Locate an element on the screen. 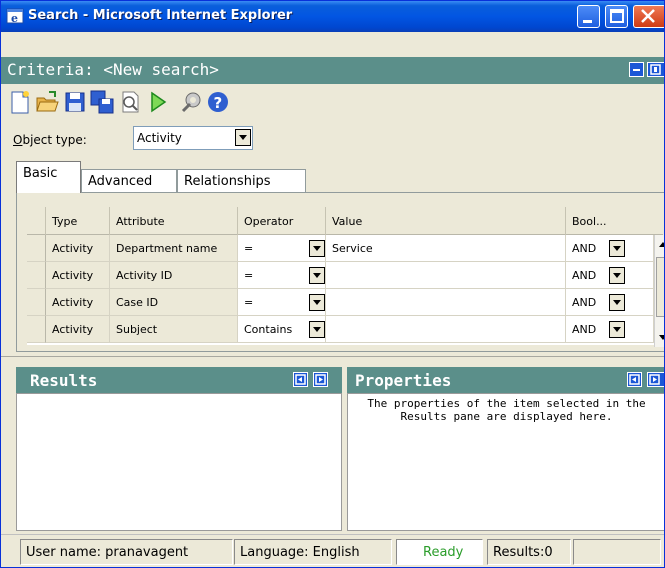 The width and height of the screenshot is (665, 568). results-prev-button is located at coordinates (300, 379).